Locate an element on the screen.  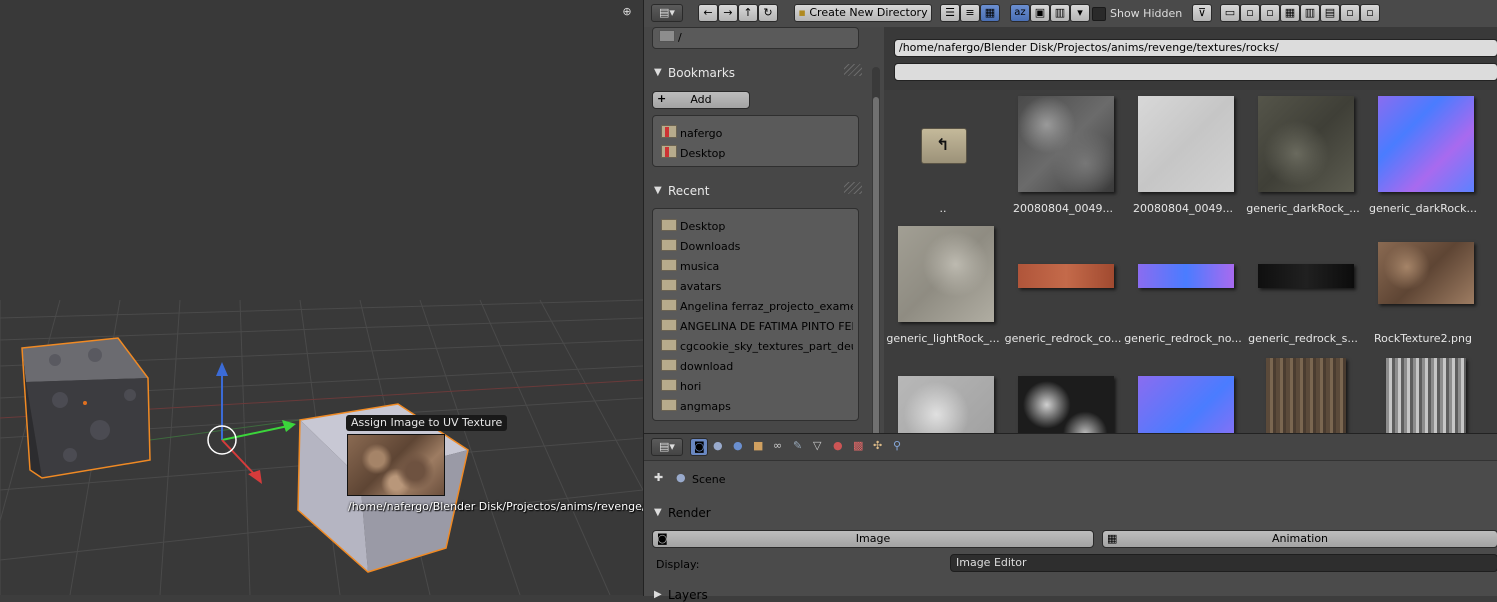
recent-item: Downloads is located at coordinates (757, 247).